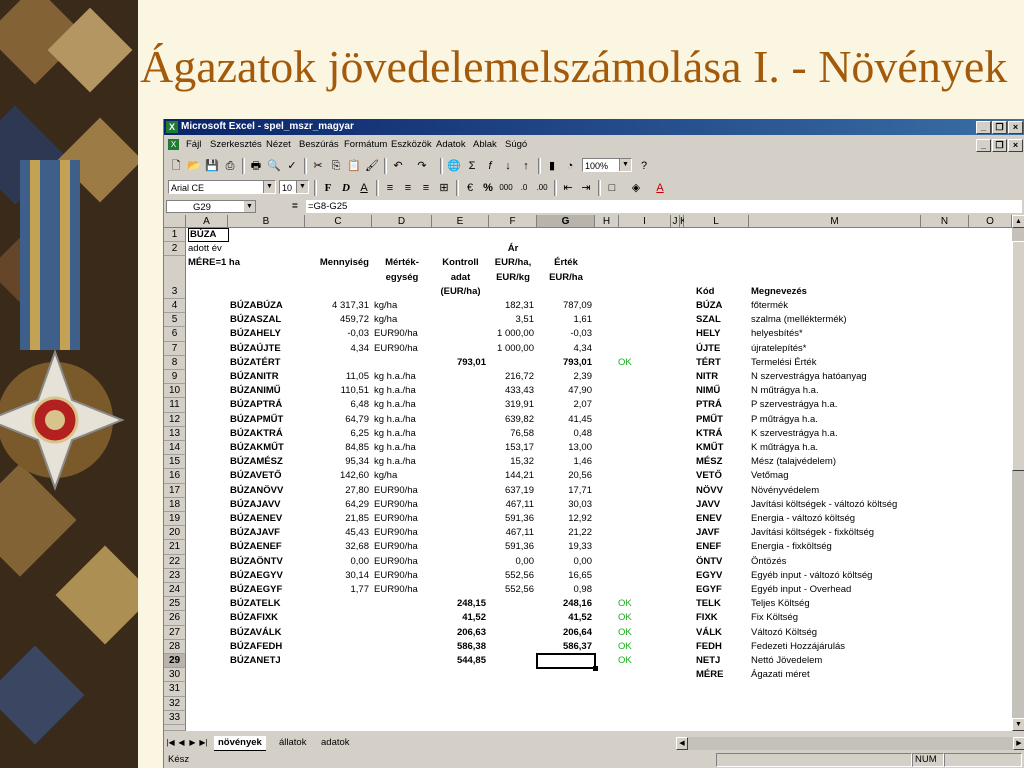 This screenshot has height=768, width=1024. What do you see at coordinates (778, 349) in the screenshot?
I see `cell-m7: újratelepítés*` at bounding box center [778, 349].